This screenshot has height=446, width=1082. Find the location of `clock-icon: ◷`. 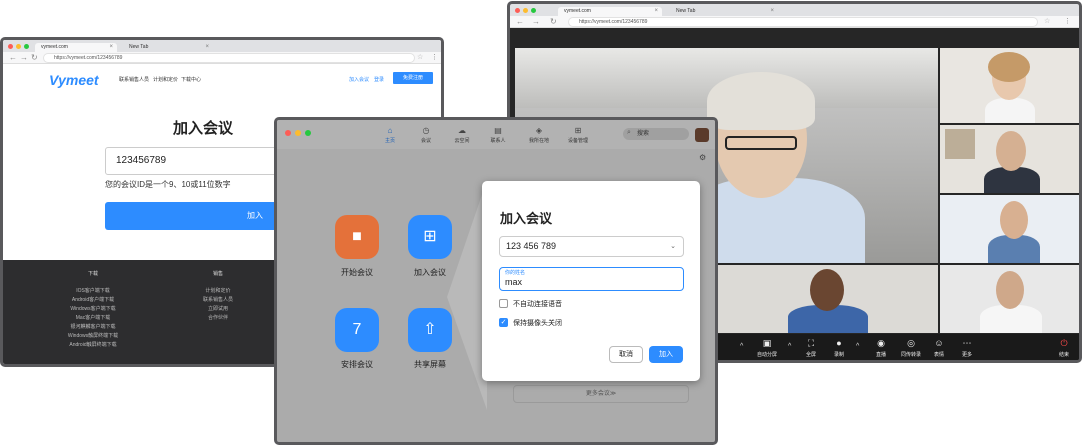

clock-icon: ◷ is located at coordinates (426, 130).